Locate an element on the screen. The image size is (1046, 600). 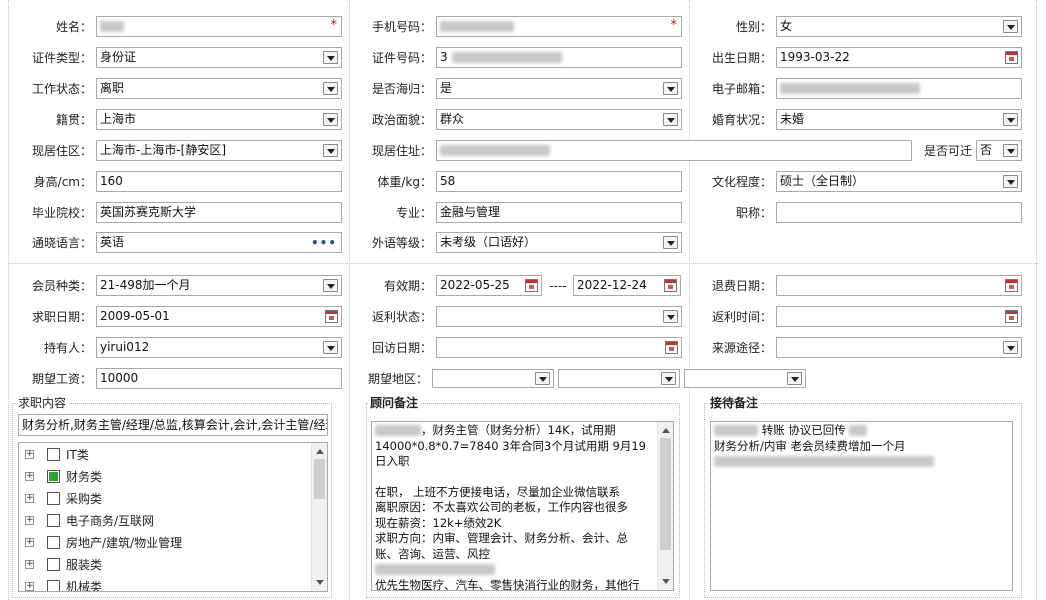
member-type-select: 21-498加一个月 is located at coordinates (219, 285).